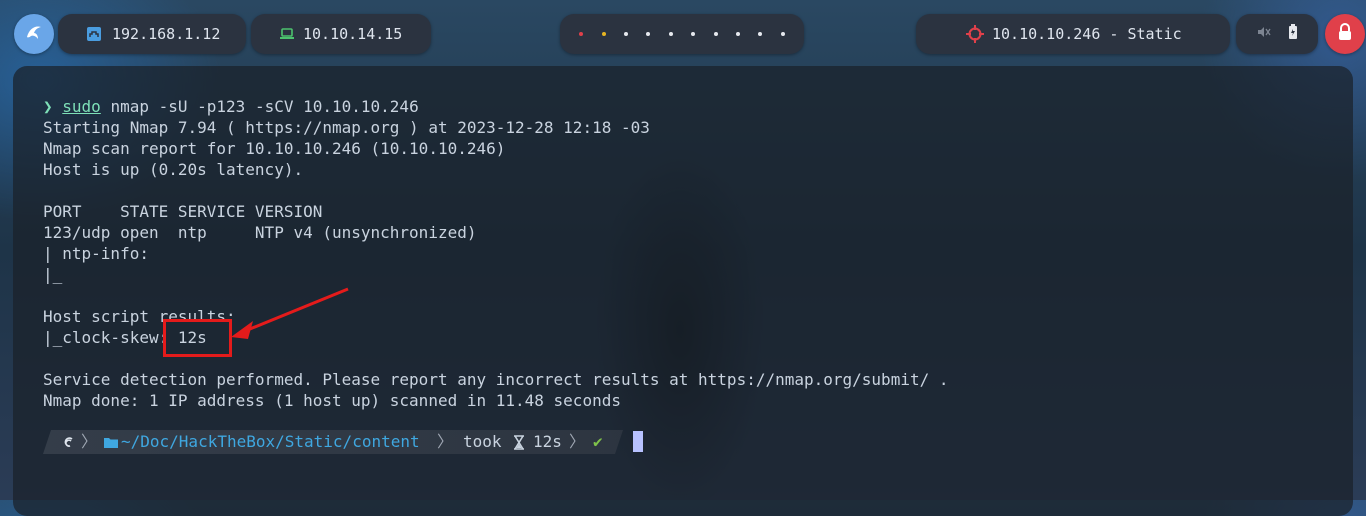  I want to click on hourglass-icon, so click(519, 442).